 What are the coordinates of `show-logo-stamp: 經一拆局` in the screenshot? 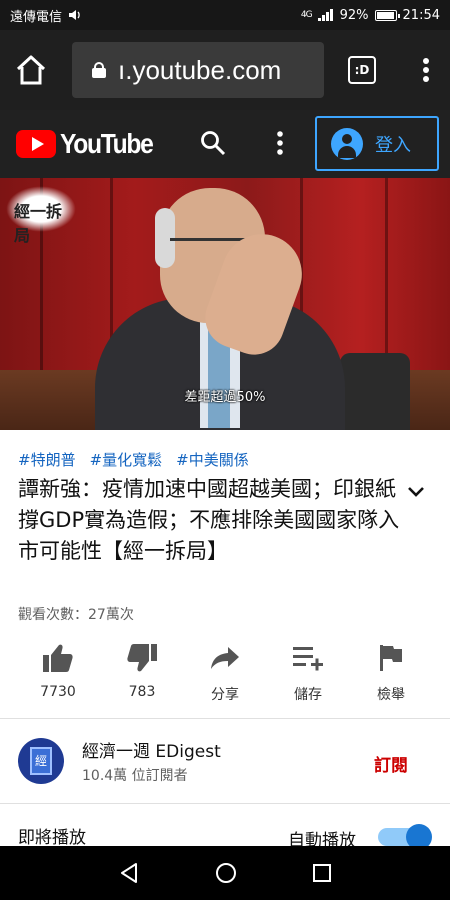 It's located at (41, 215).